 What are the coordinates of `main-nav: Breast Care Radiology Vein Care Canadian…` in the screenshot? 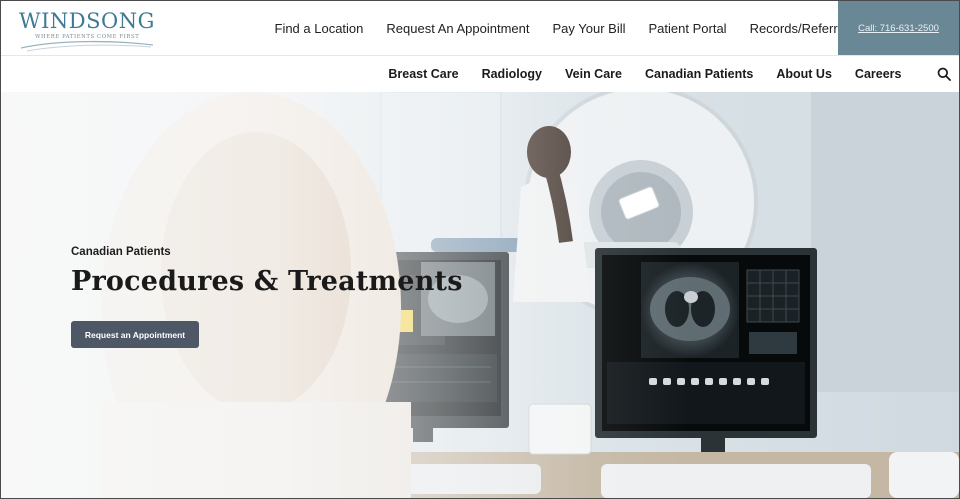 It's located at (480, 74).